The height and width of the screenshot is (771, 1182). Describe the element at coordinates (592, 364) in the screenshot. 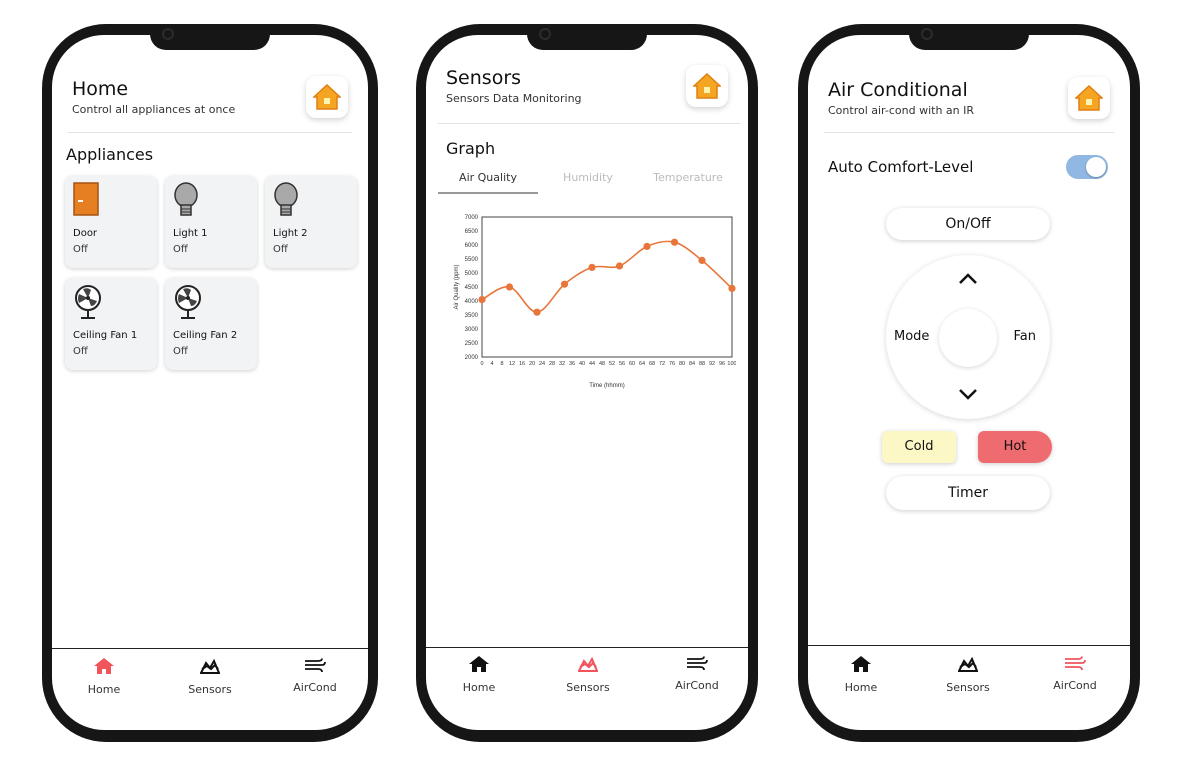

I see `x-tick-label: 44` at that location.